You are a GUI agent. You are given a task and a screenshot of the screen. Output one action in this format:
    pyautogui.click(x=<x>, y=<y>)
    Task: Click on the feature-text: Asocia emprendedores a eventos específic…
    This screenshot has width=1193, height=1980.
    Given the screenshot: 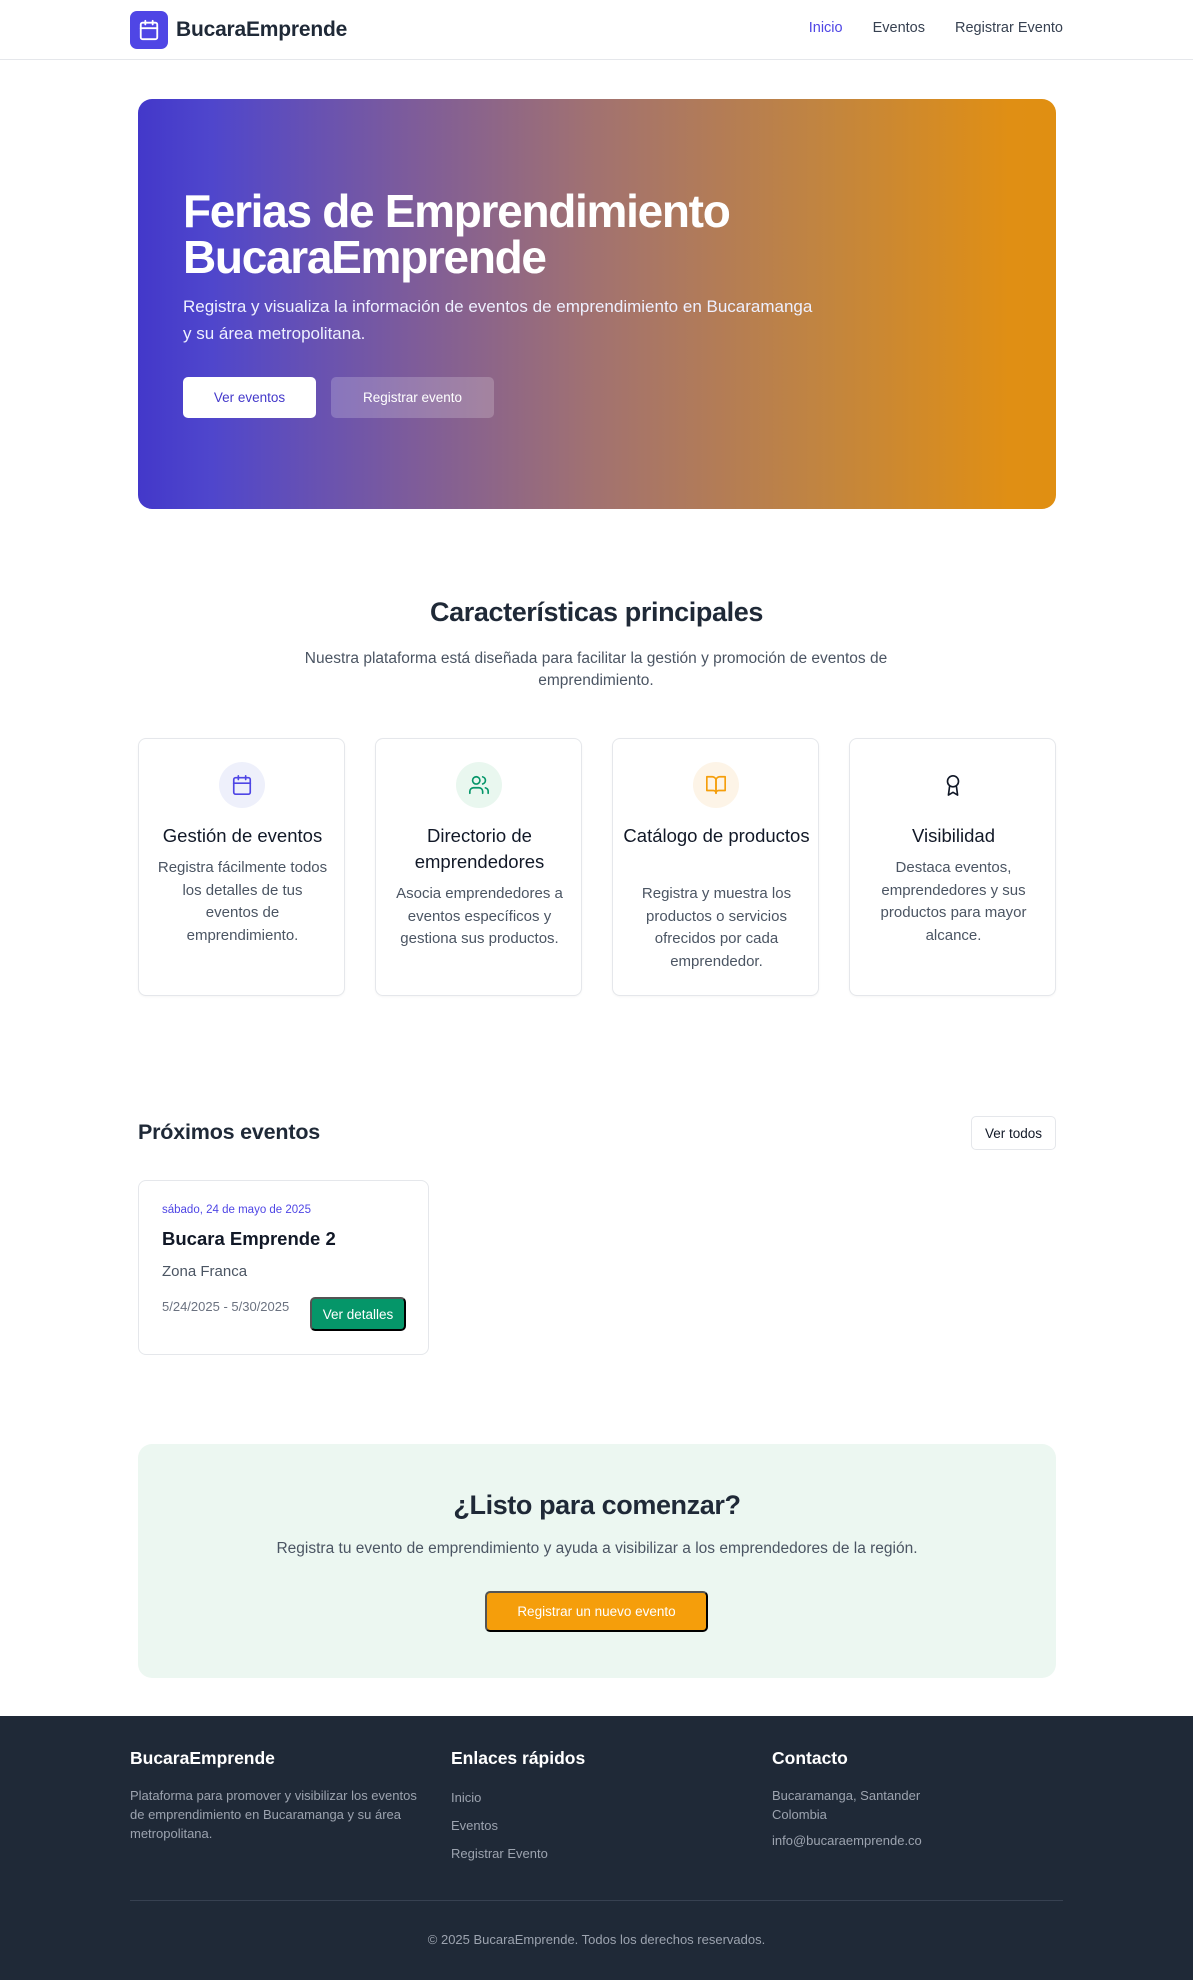 What is the action you would take?
    pyautogui.click(x=479, y=916)
    